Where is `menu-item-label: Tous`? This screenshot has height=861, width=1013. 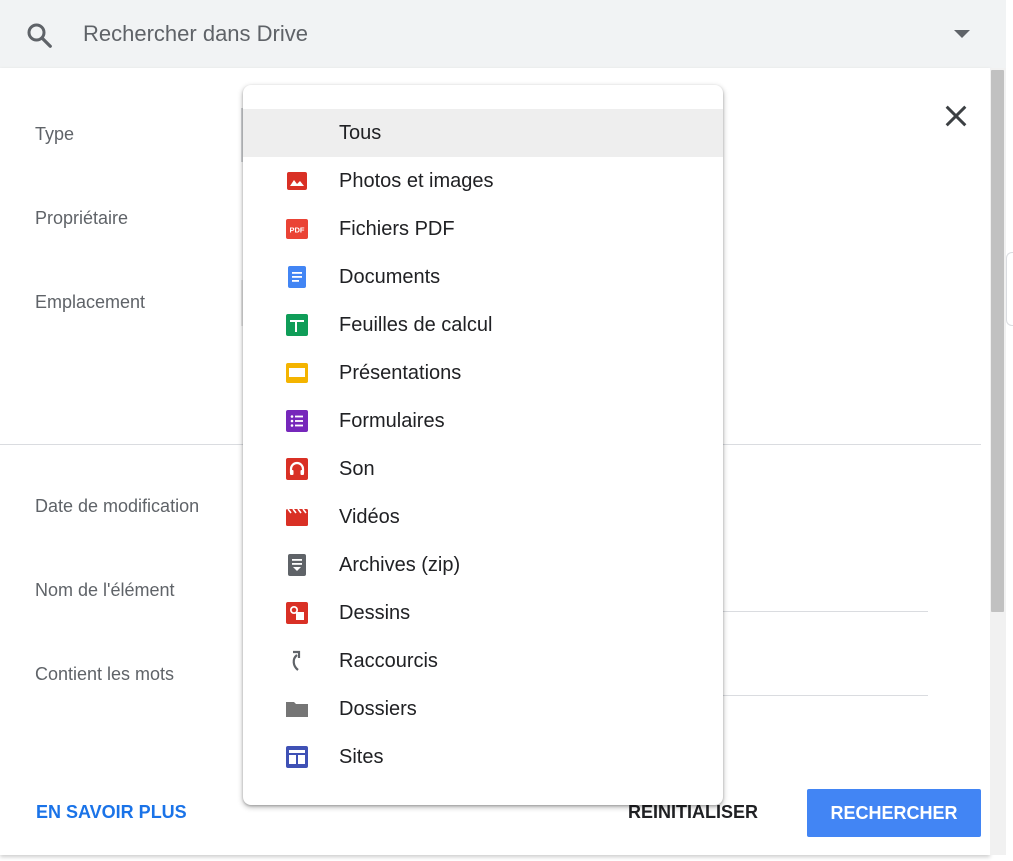 menu-item-label: Tous is located at coordinates (360, 133).